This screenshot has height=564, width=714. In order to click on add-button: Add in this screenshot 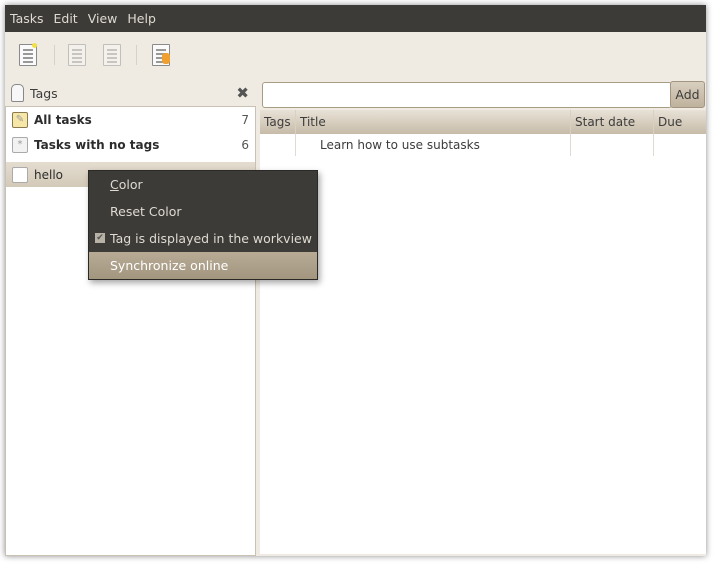, I will do `click(687, 94)`.